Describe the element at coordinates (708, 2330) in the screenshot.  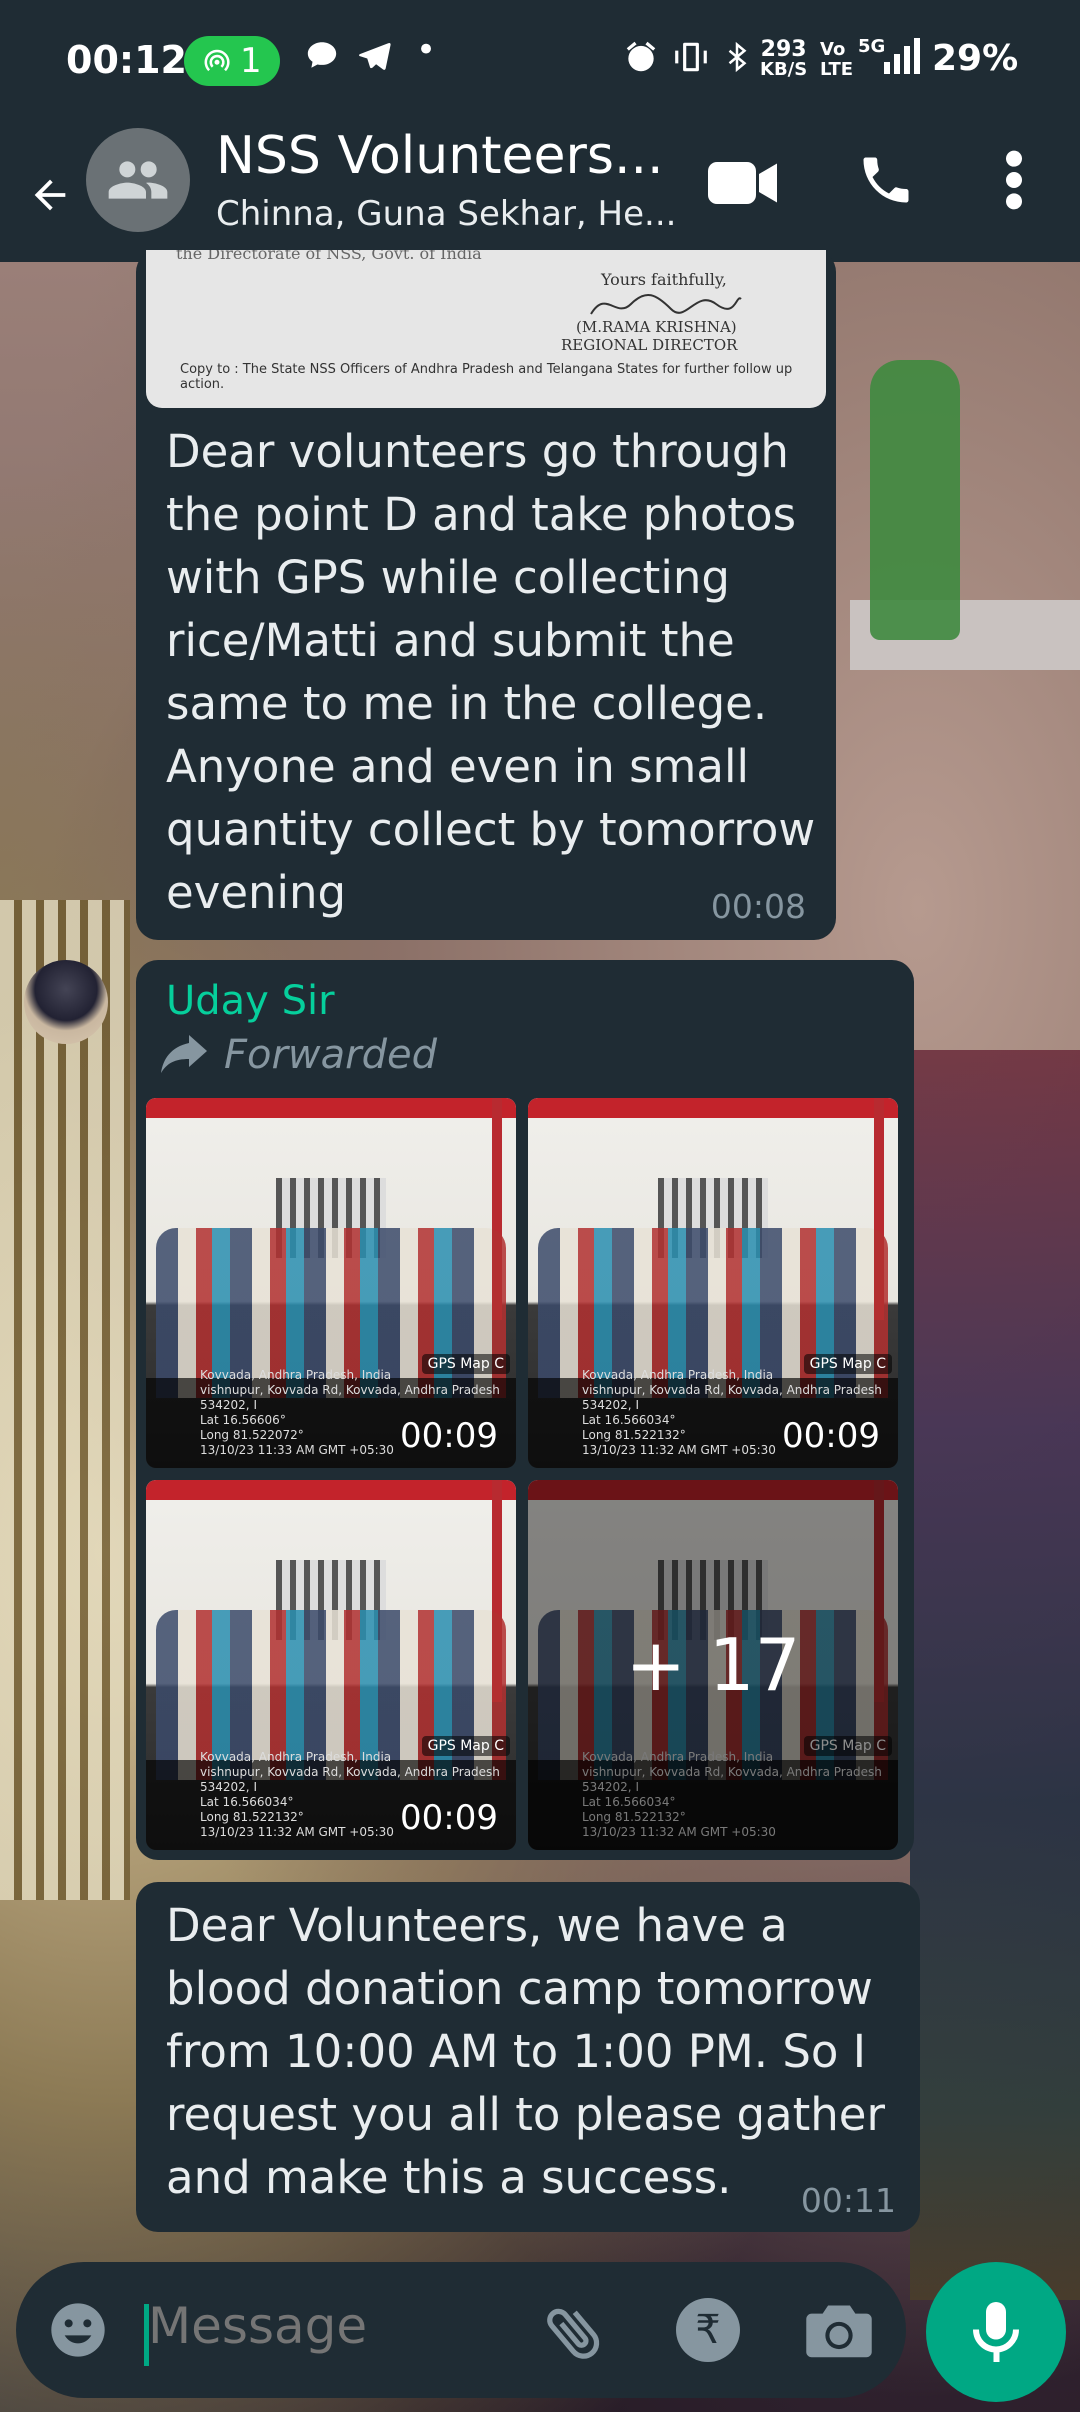
I see `payment-rupee-icon: ₹` at that location.